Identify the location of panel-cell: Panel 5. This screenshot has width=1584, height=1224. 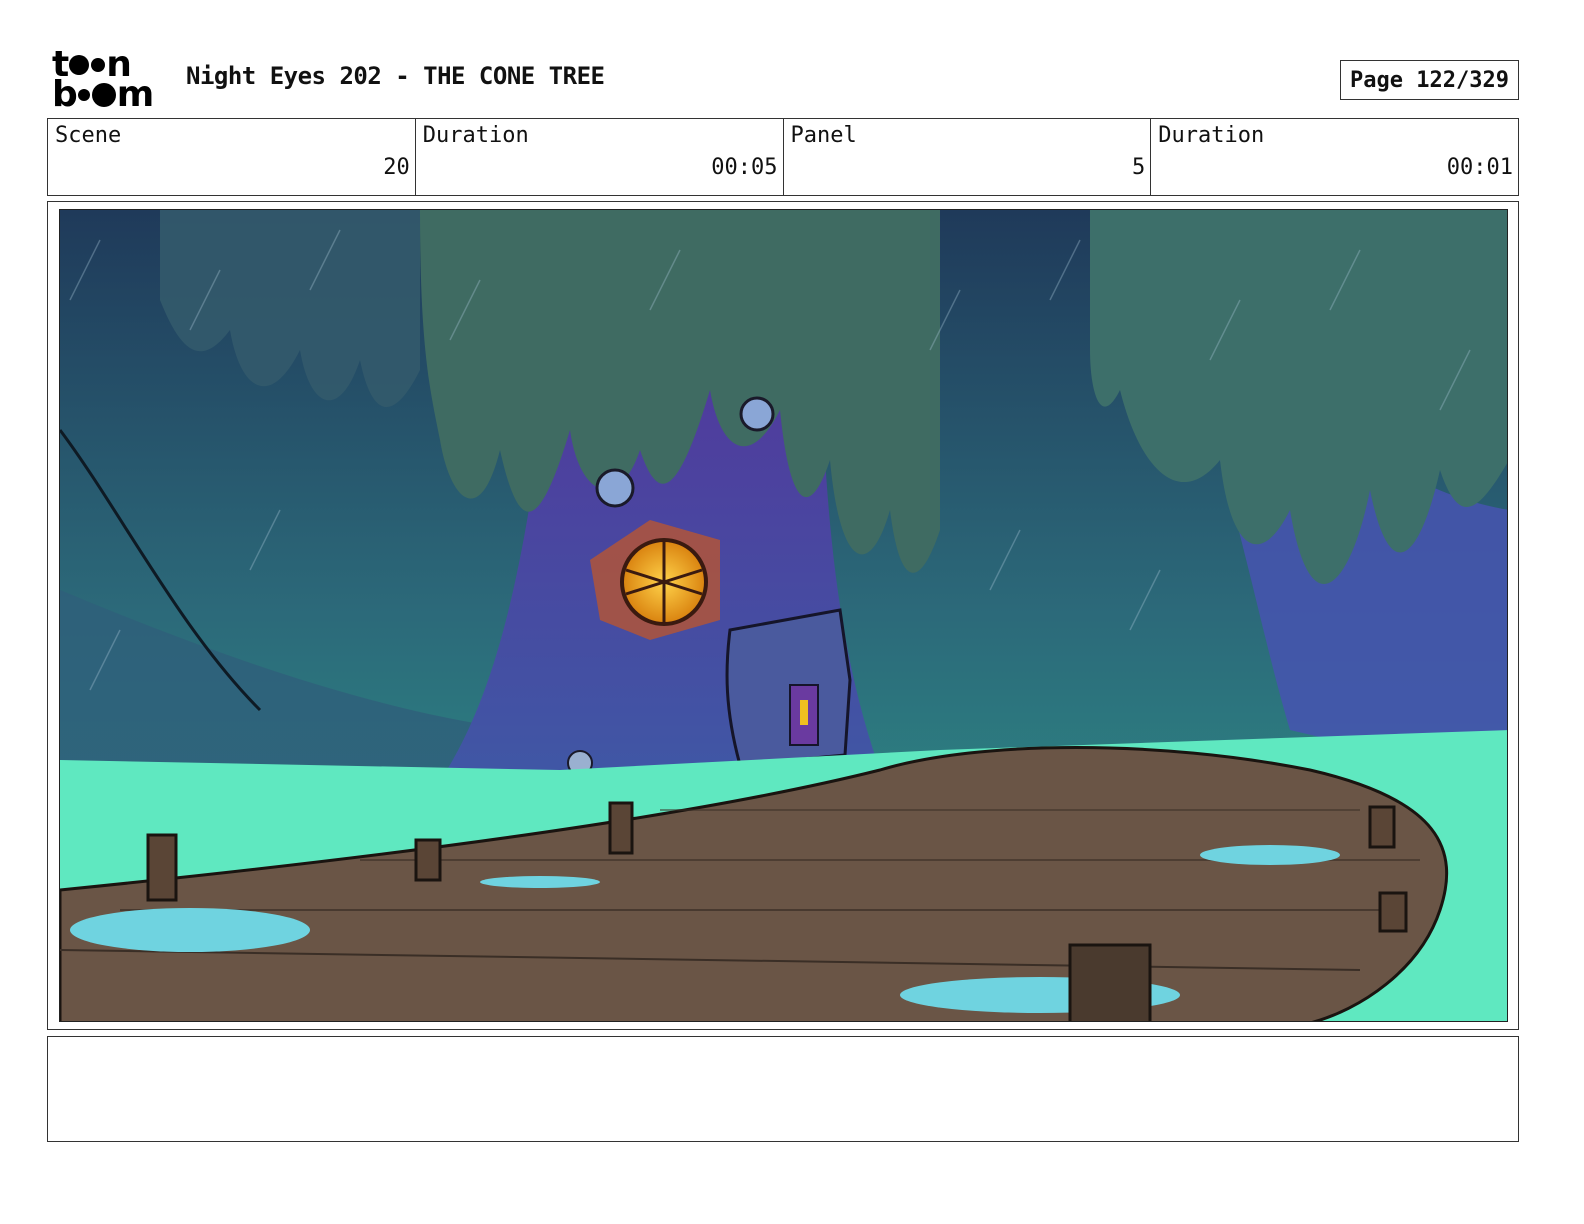
(968, 157).